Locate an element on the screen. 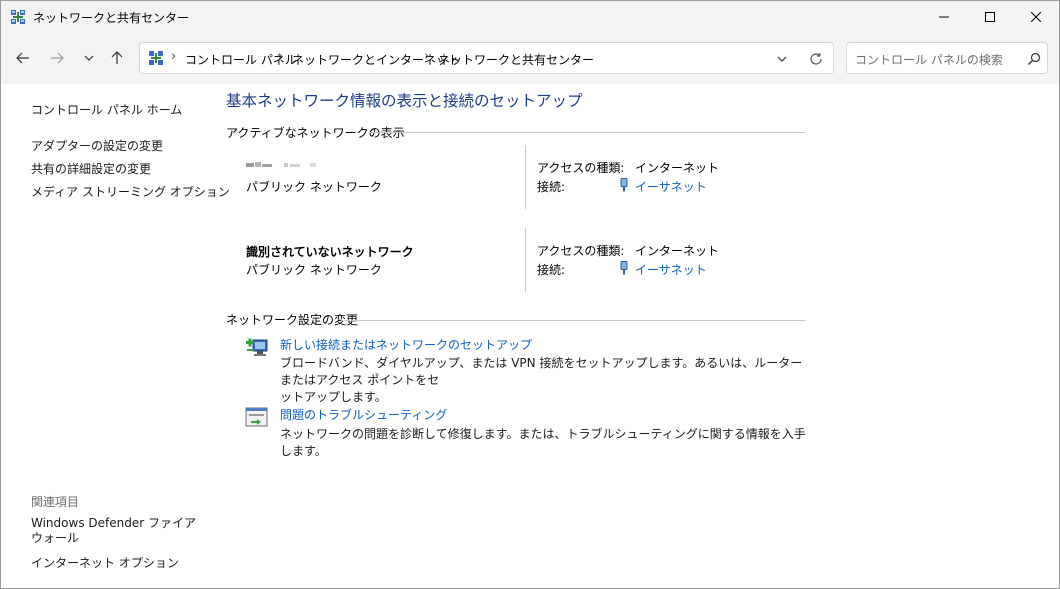  troubleshoot-icon is located at coordinates (256, 417).